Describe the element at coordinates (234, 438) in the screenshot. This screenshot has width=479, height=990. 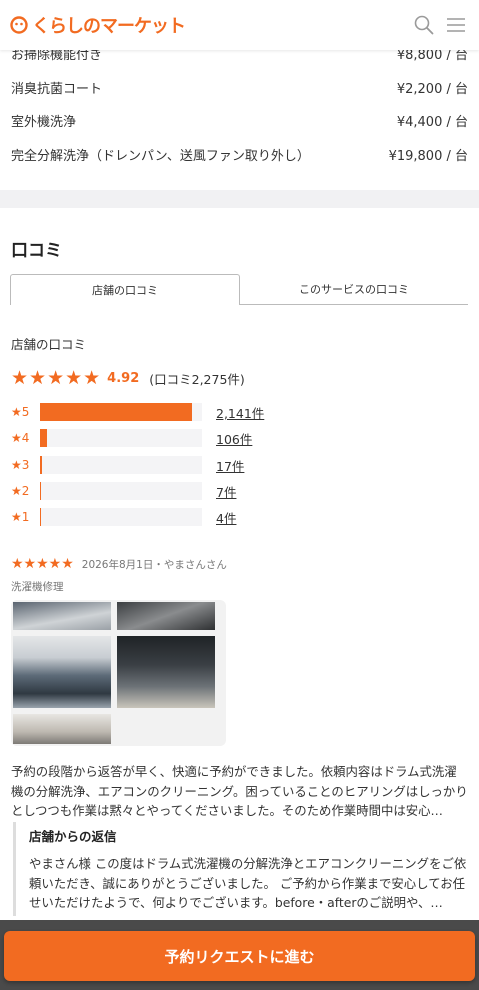
I see `dist-count-link: 106件` at that location.